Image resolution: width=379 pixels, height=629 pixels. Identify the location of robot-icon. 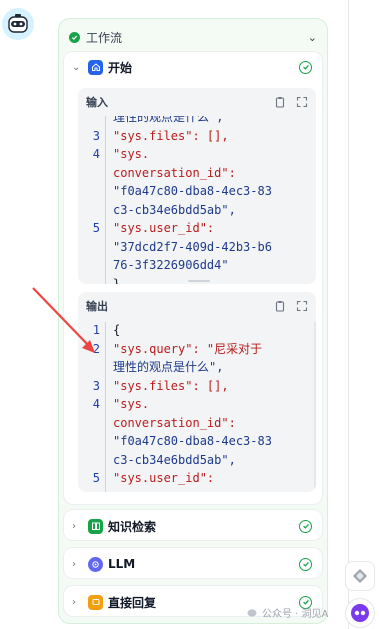
(360, 613).